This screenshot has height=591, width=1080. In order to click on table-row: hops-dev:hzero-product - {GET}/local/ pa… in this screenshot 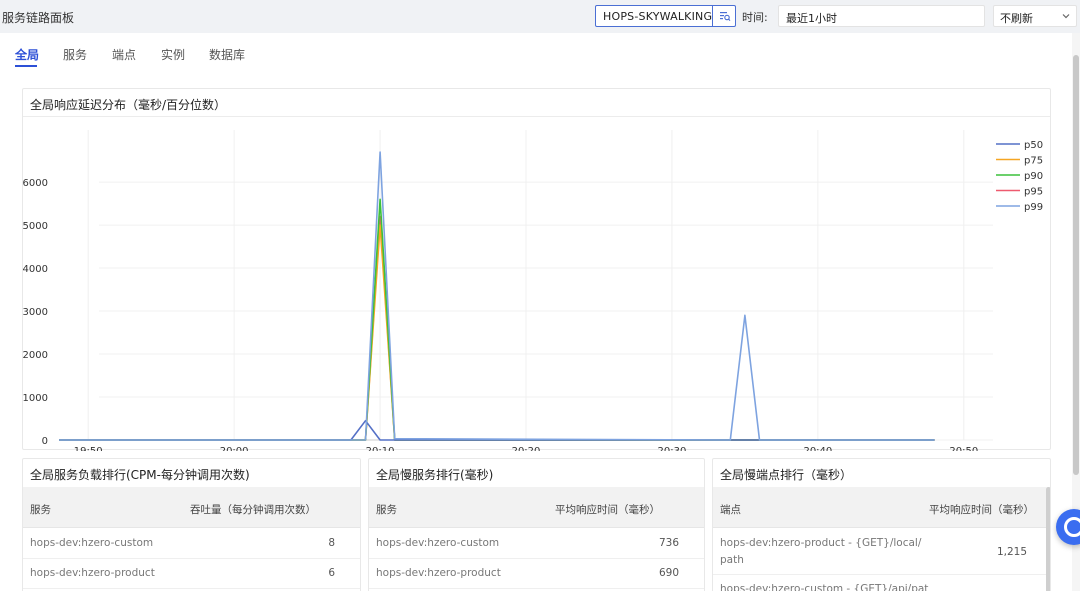, I will do `click(881, 552)`.